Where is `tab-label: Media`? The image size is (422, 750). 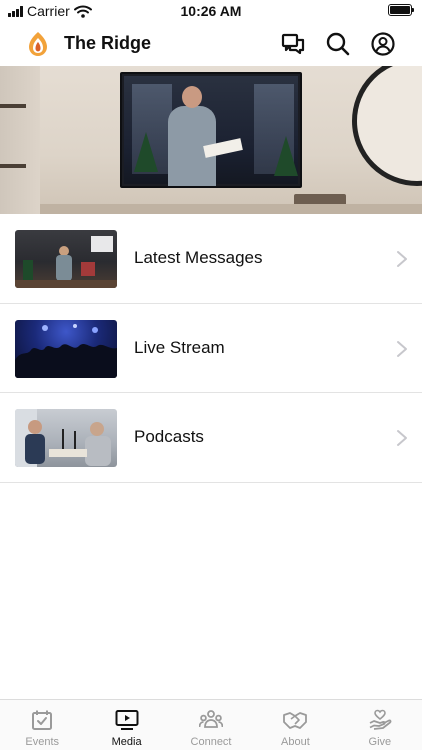
tab-label: Media is located at coordinates (126, 742).